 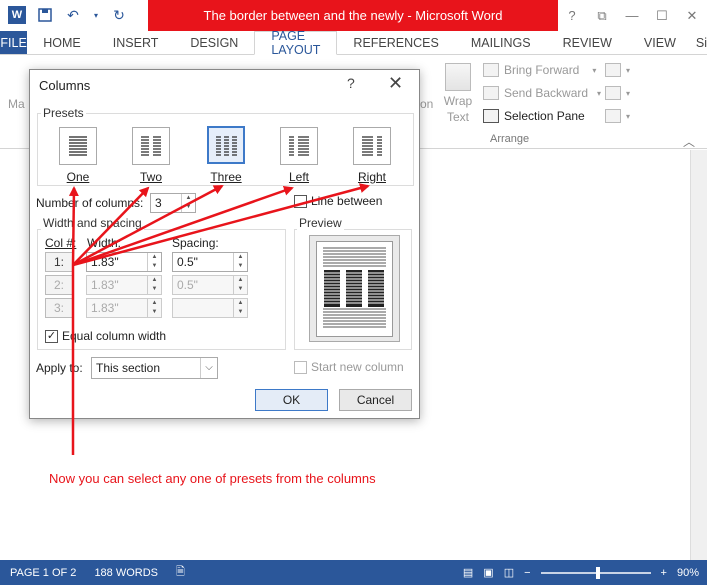 What do you see at coordinates (73, 15) in the screenshot?
I see `undo-icon: ↶` at bounding box center [73, 15].